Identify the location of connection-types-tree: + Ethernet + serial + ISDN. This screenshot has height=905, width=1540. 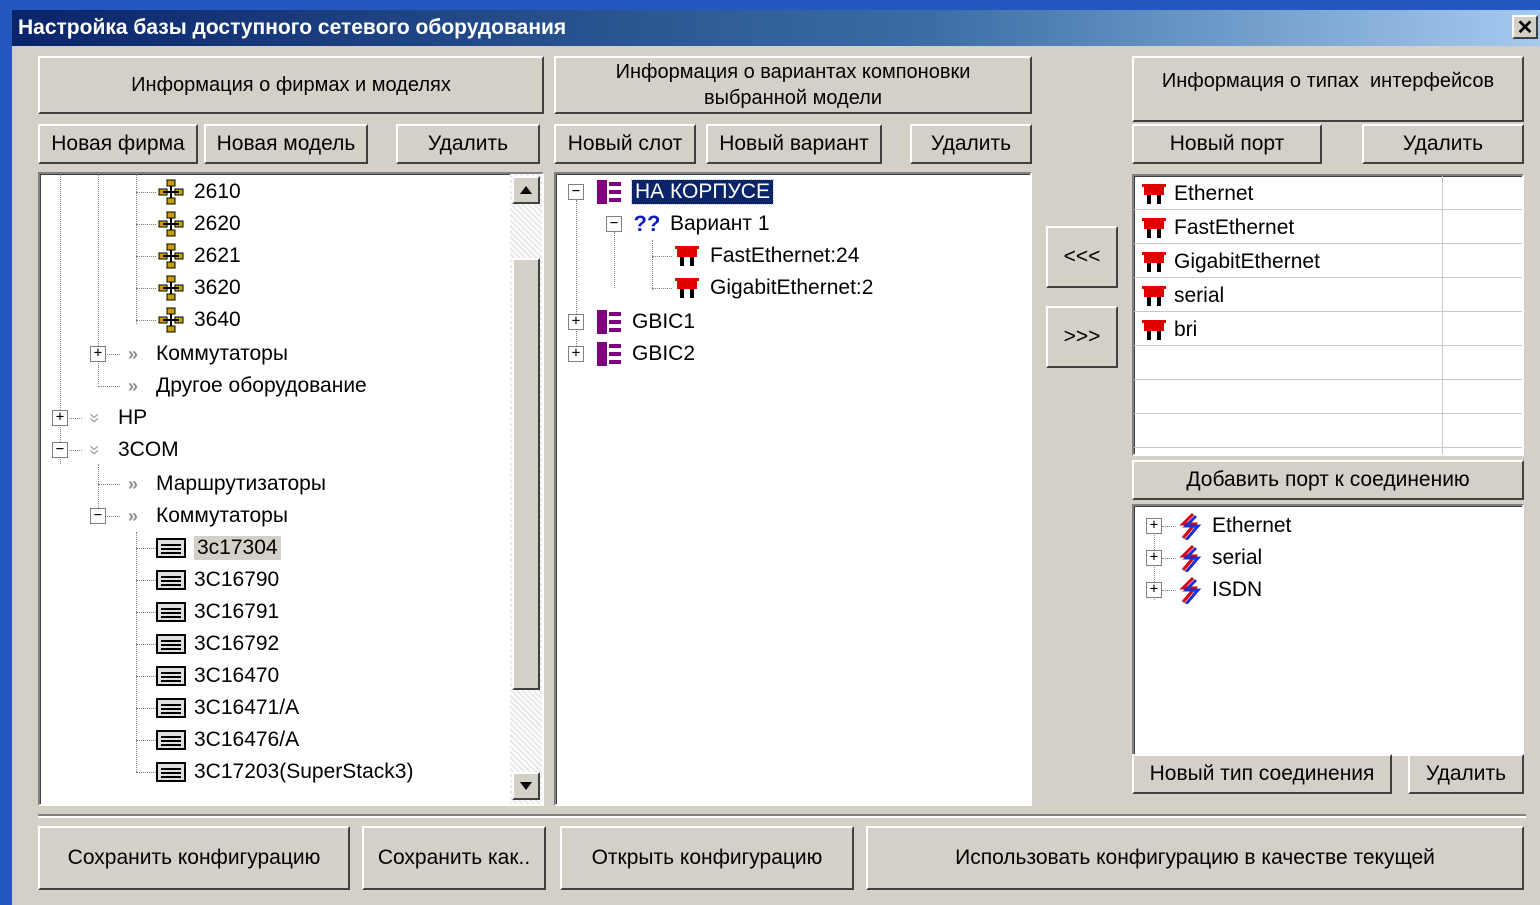
(1328, 630).